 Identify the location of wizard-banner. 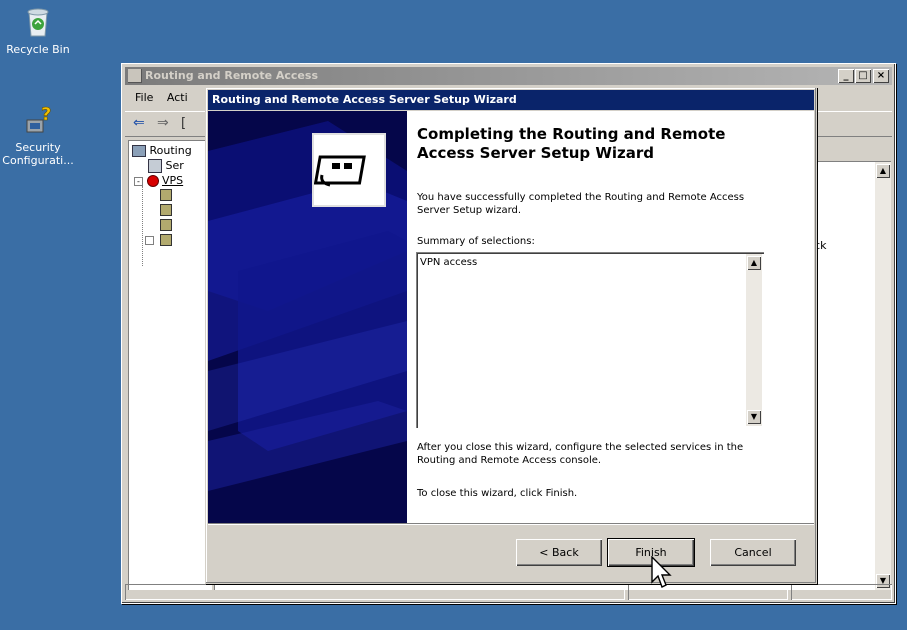
(307, 317).